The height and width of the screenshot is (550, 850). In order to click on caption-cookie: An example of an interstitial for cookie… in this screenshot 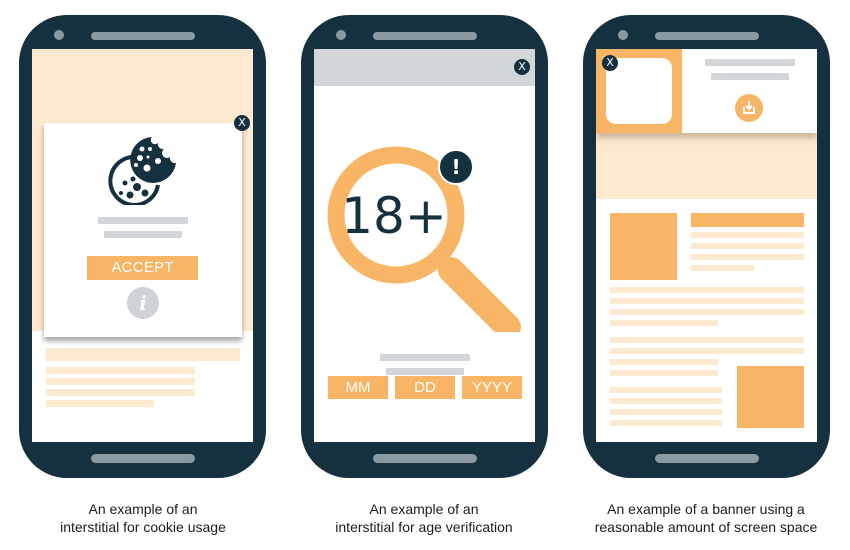, I will do `click(146, 518)`.